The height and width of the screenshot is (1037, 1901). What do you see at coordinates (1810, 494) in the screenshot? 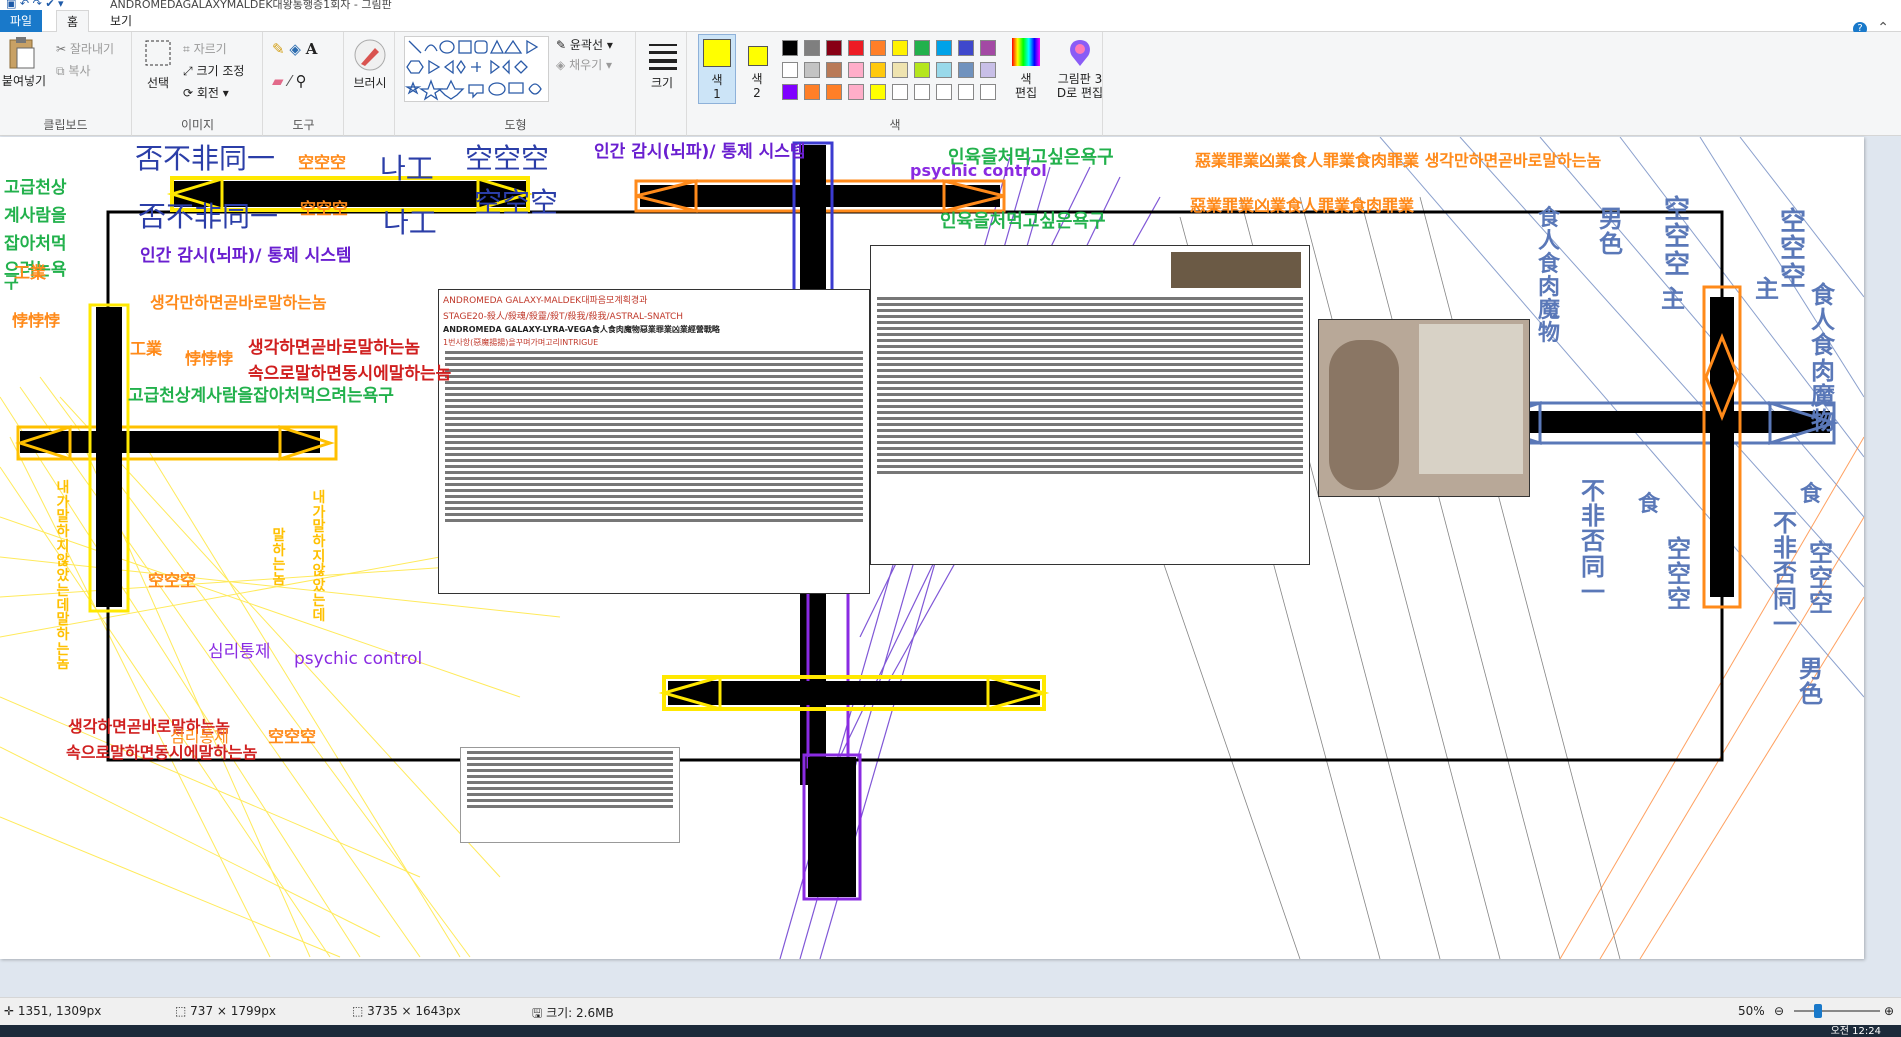
I see `canvas-text: 食` at bounding box center [1810, 494].